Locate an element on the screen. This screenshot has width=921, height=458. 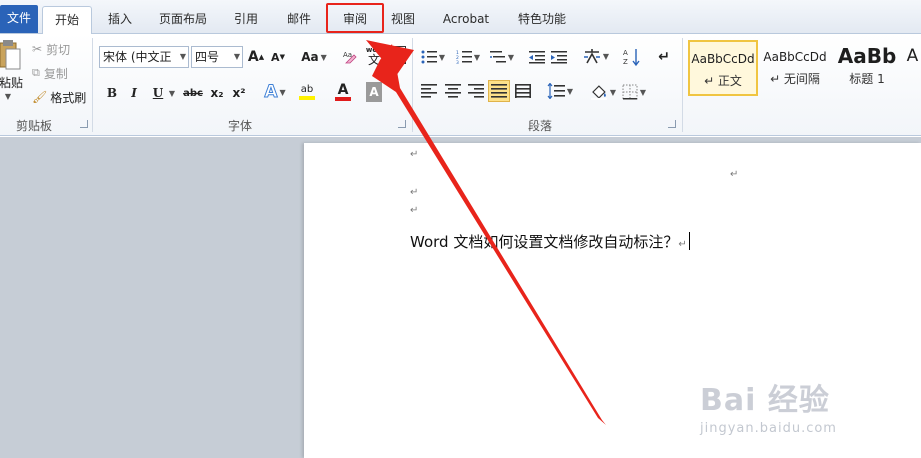
tab-acrobat: Acrobat is located at coordinates (466, 20).